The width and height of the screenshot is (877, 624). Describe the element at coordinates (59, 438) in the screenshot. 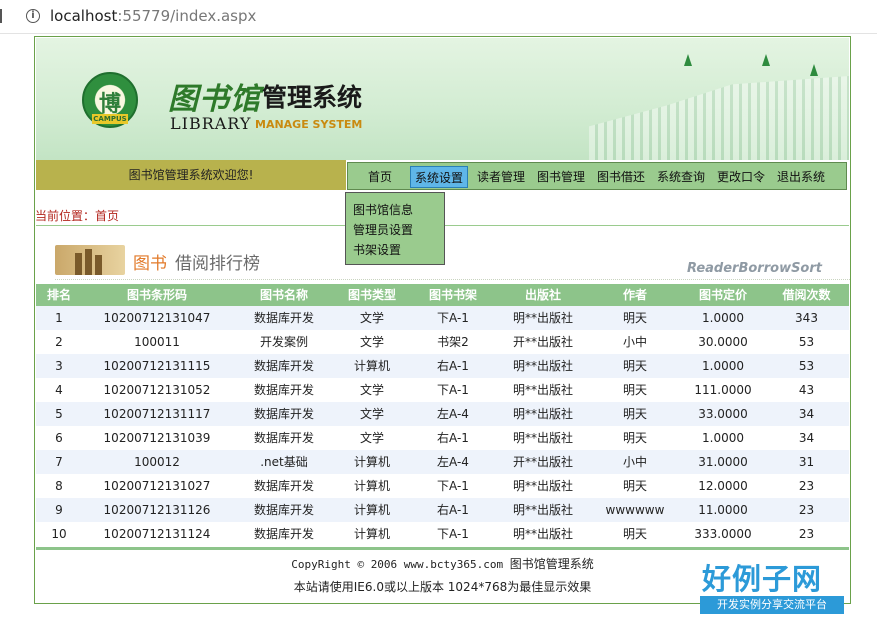

I see `cell-rank: 6` at that location.